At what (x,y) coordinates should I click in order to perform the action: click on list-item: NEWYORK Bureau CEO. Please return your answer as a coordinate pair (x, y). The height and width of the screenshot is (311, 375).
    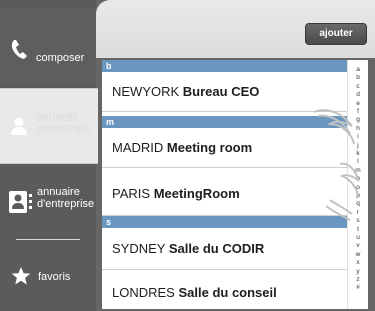
    Looking at the image, I should click on (224, 92).